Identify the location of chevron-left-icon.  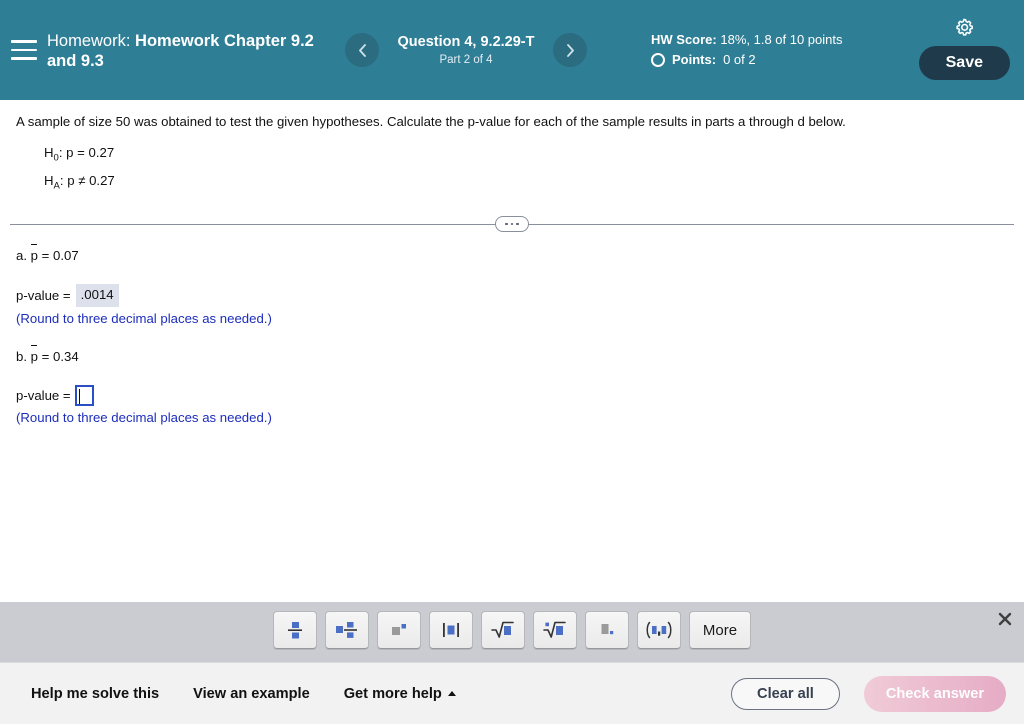
(362, 50).